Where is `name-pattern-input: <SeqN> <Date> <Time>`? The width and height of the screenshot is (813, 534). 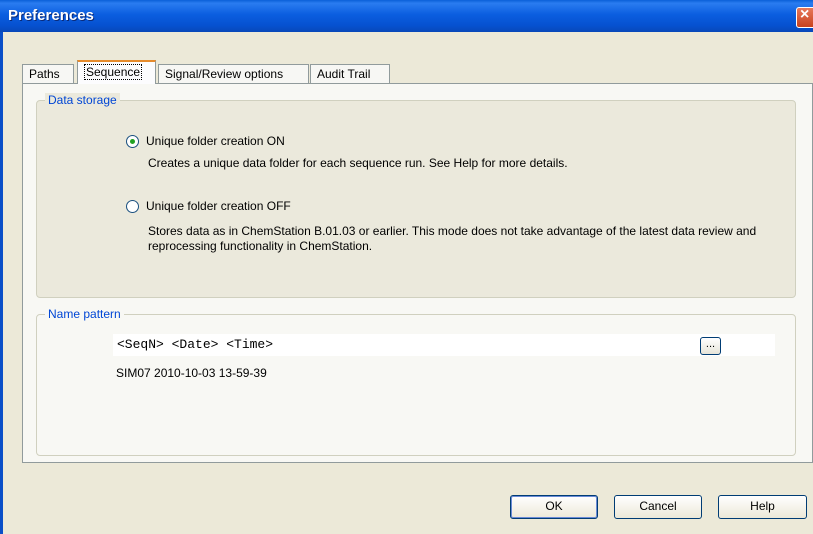 name-pattern-input: <SeqN> <Date> <Time> is located at coordinates (444, 345).